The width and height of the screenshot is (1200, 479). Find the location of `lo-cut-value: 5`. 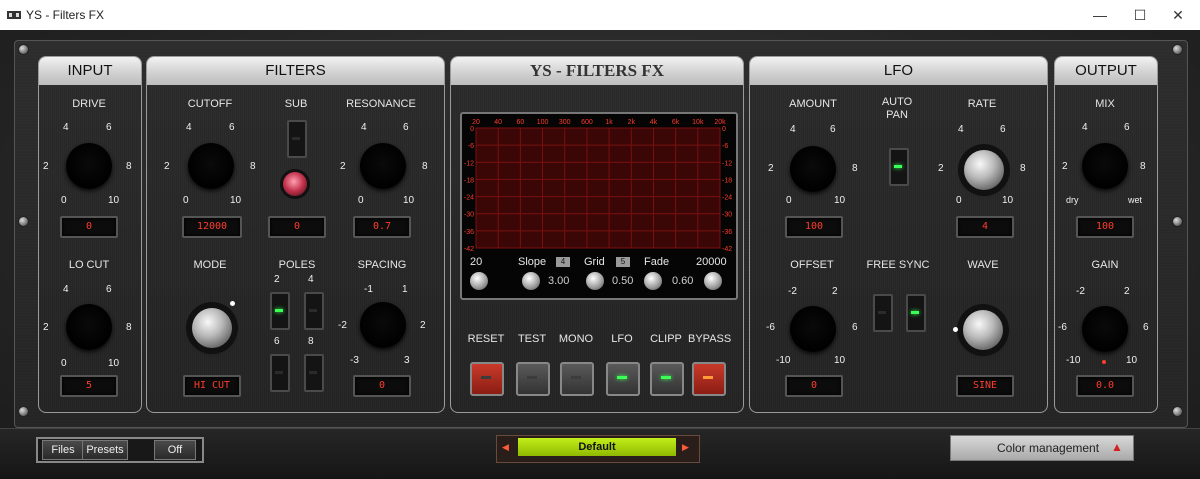

lo-cut-value: 5 is located at coordinates (89, 386).